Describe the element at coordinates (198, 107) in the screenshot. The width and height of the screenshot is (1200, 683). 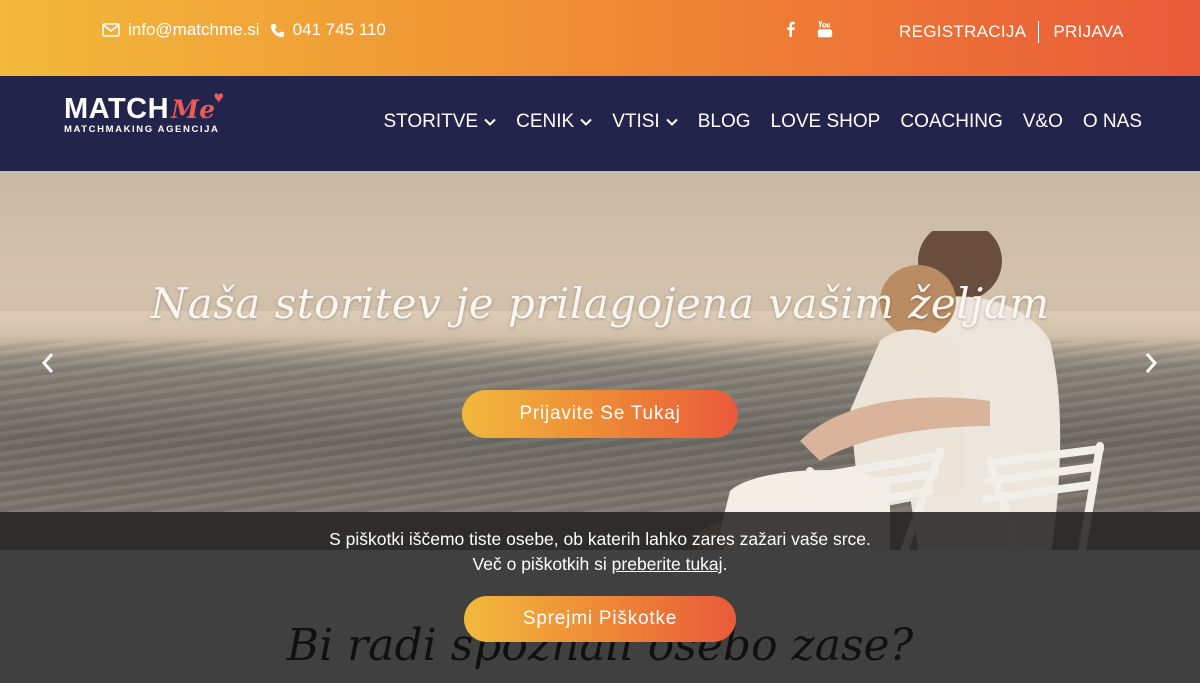
I see `logo-accent: Me ♥` at that location.